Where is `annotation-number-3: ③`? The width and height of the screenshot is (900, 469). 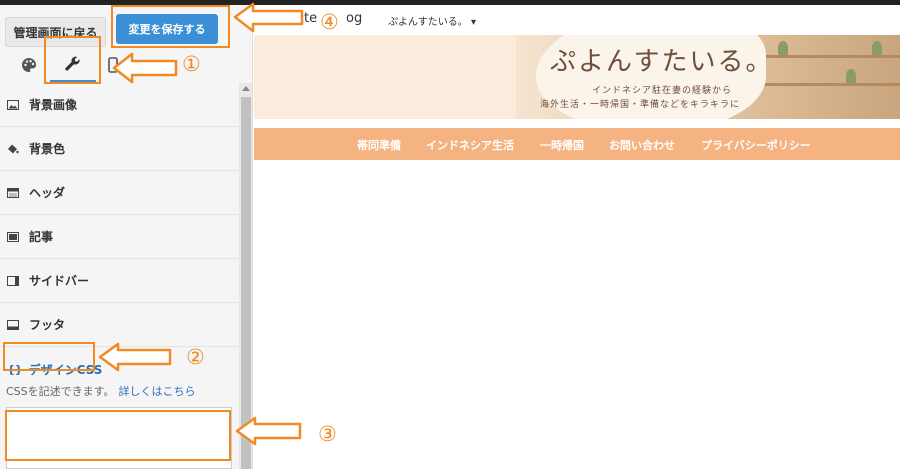
annotation-number-3: ③ is located at coordinates (327, 434).